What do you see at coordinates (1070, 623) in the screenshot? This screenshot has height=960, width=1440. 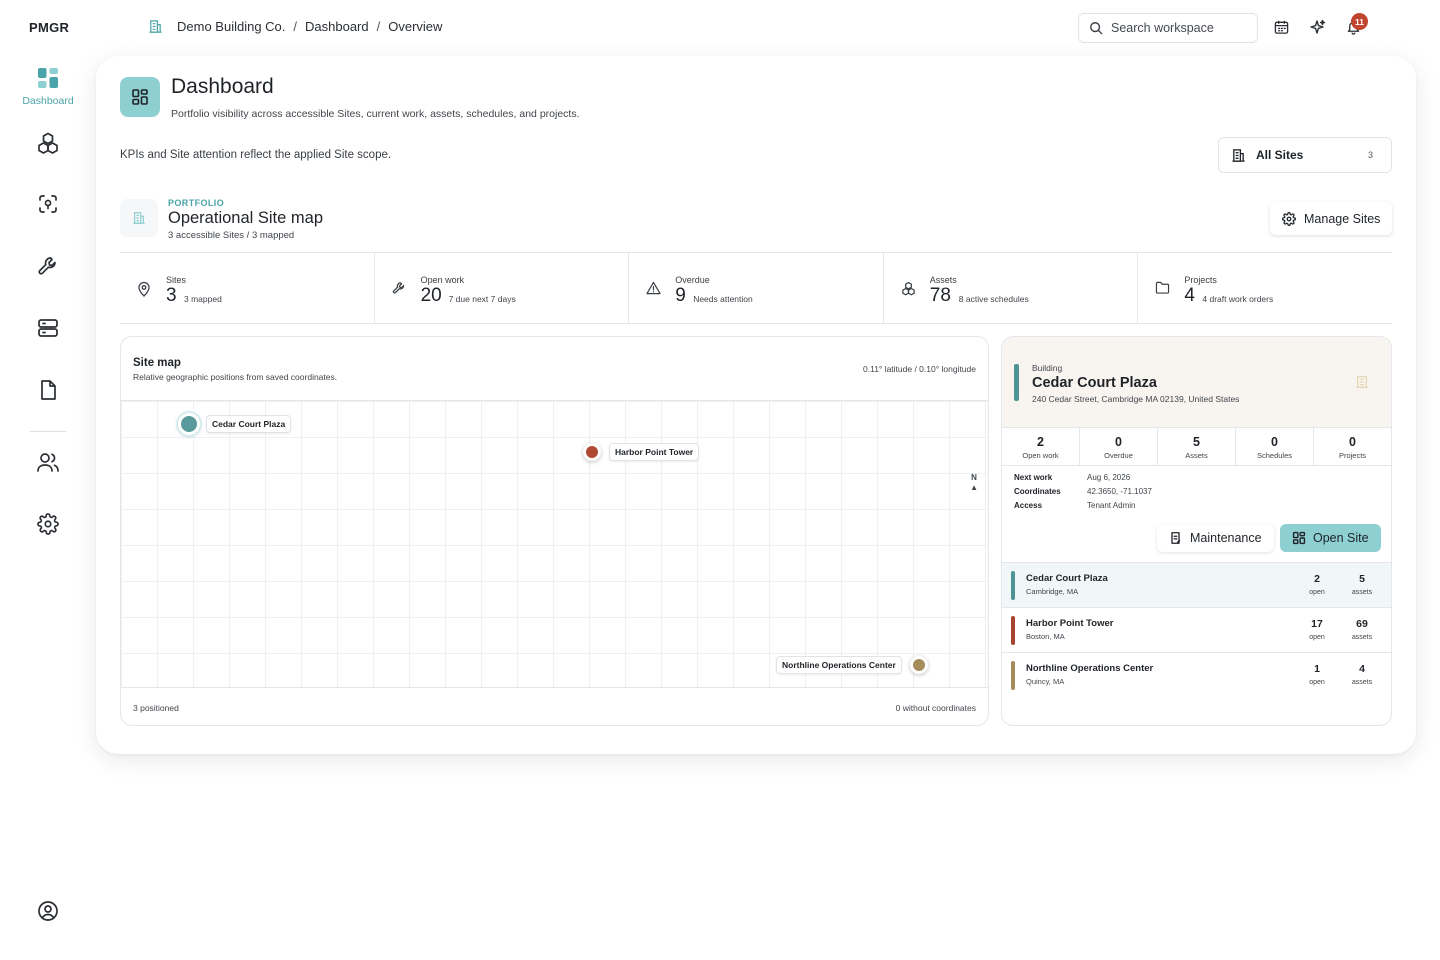 I see `site-name: Harbor Point Tower` at bounding box center [1070, 623].